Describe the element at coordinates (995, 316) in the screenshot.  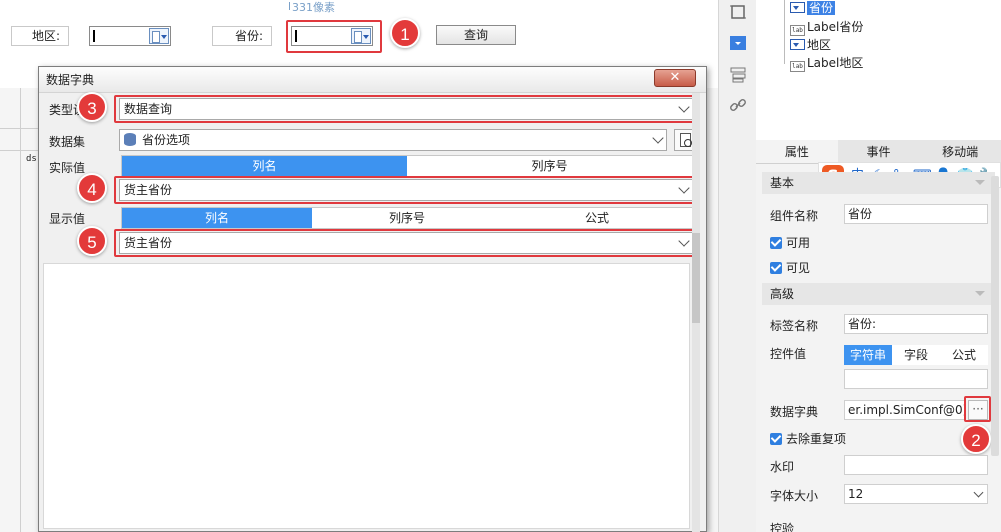
I see `panel-scrollbar` at that location.